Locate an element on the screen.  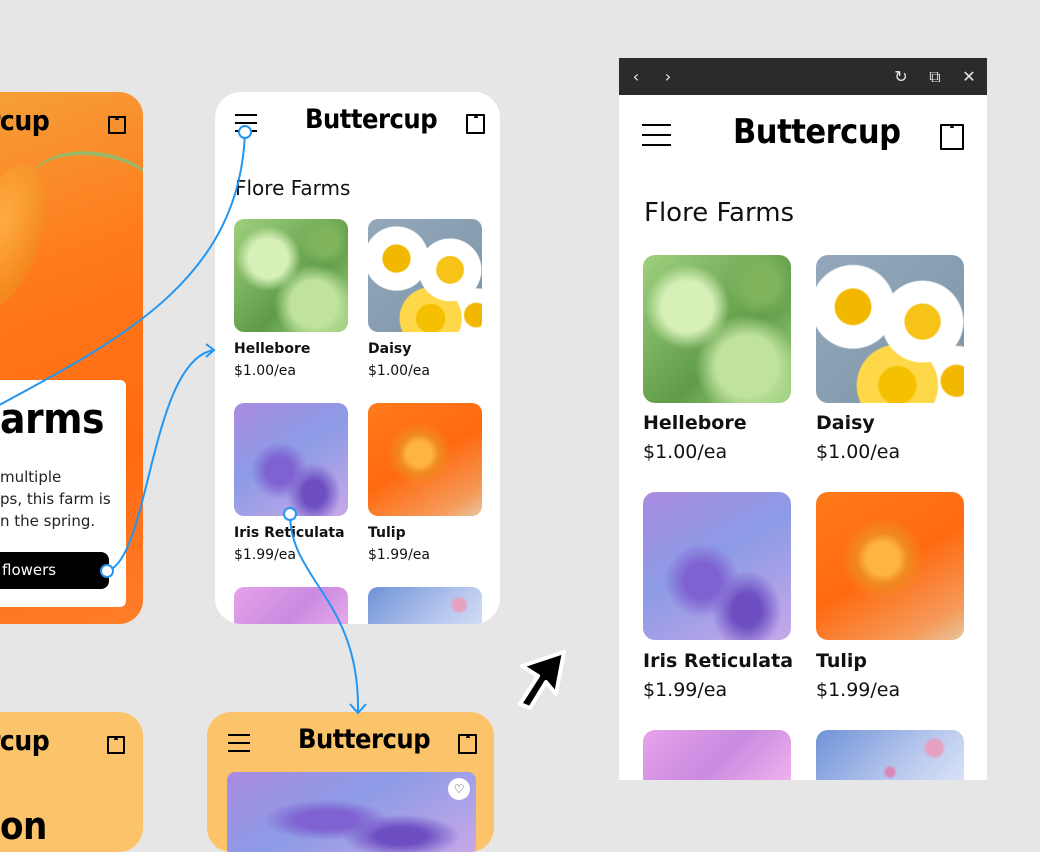
reload-icon: ↻ is located at coordinates (901, 77).